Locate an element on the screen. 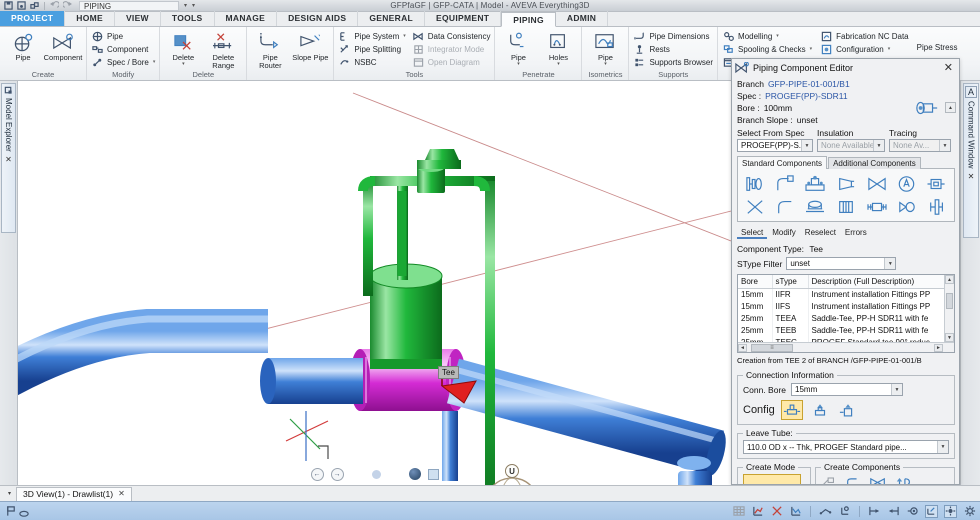  module-icon is located at coordinates (34, 6).